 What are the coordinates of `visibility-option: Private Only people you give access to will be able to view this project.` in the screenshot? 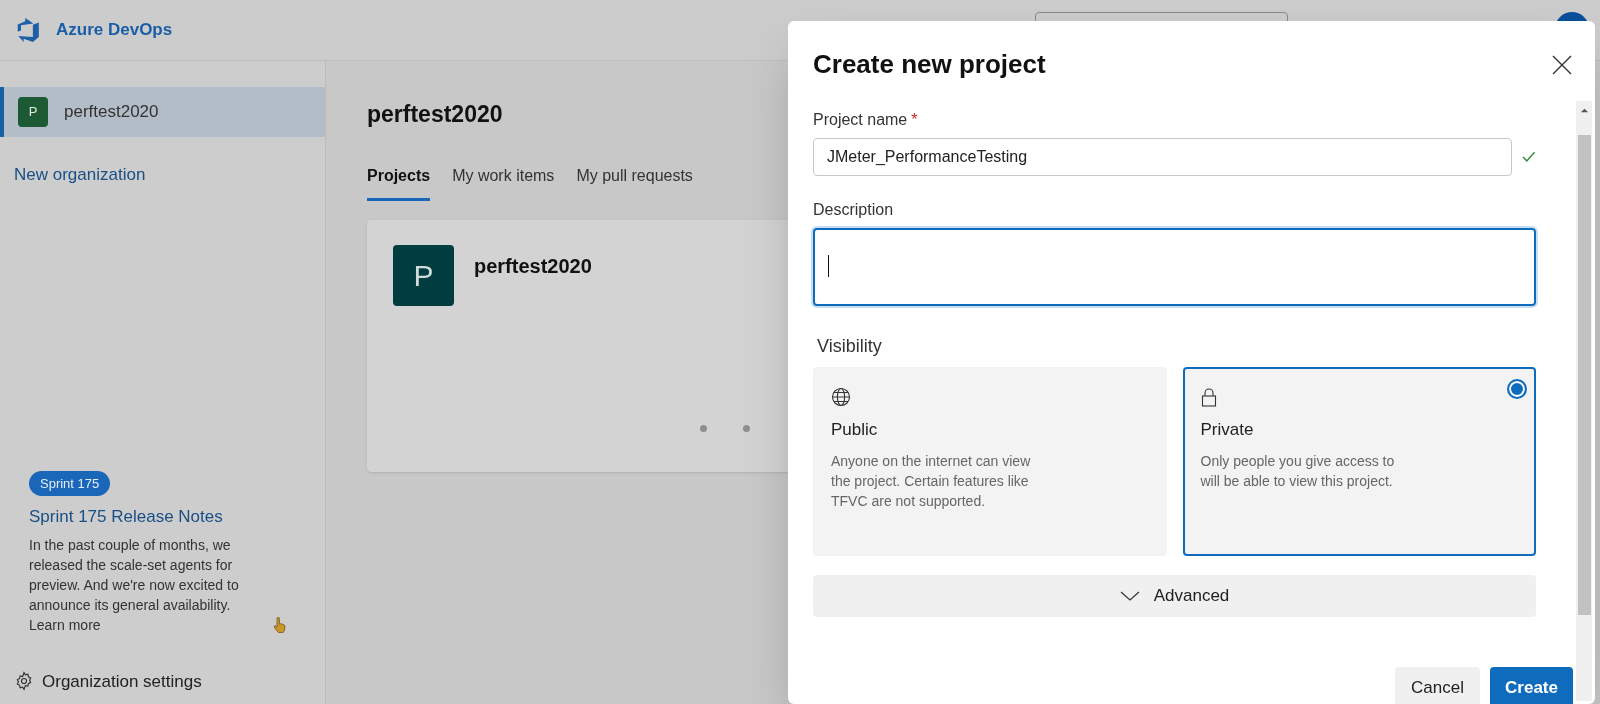 It's located at (1359, 461).